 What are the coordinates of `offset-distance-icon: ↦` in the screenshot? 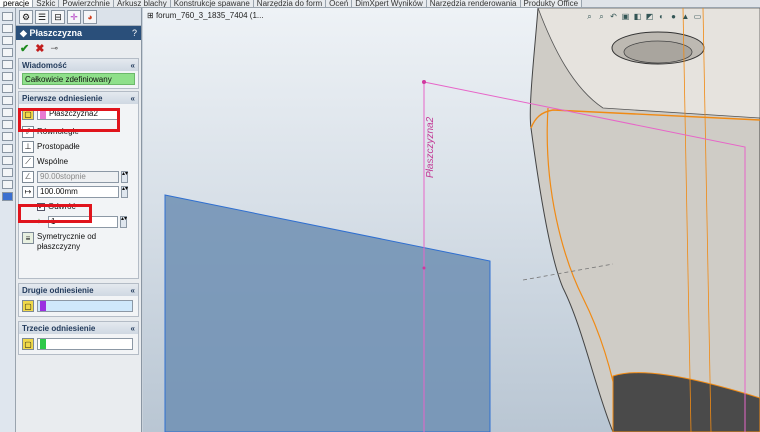 It's located at (28, 191).